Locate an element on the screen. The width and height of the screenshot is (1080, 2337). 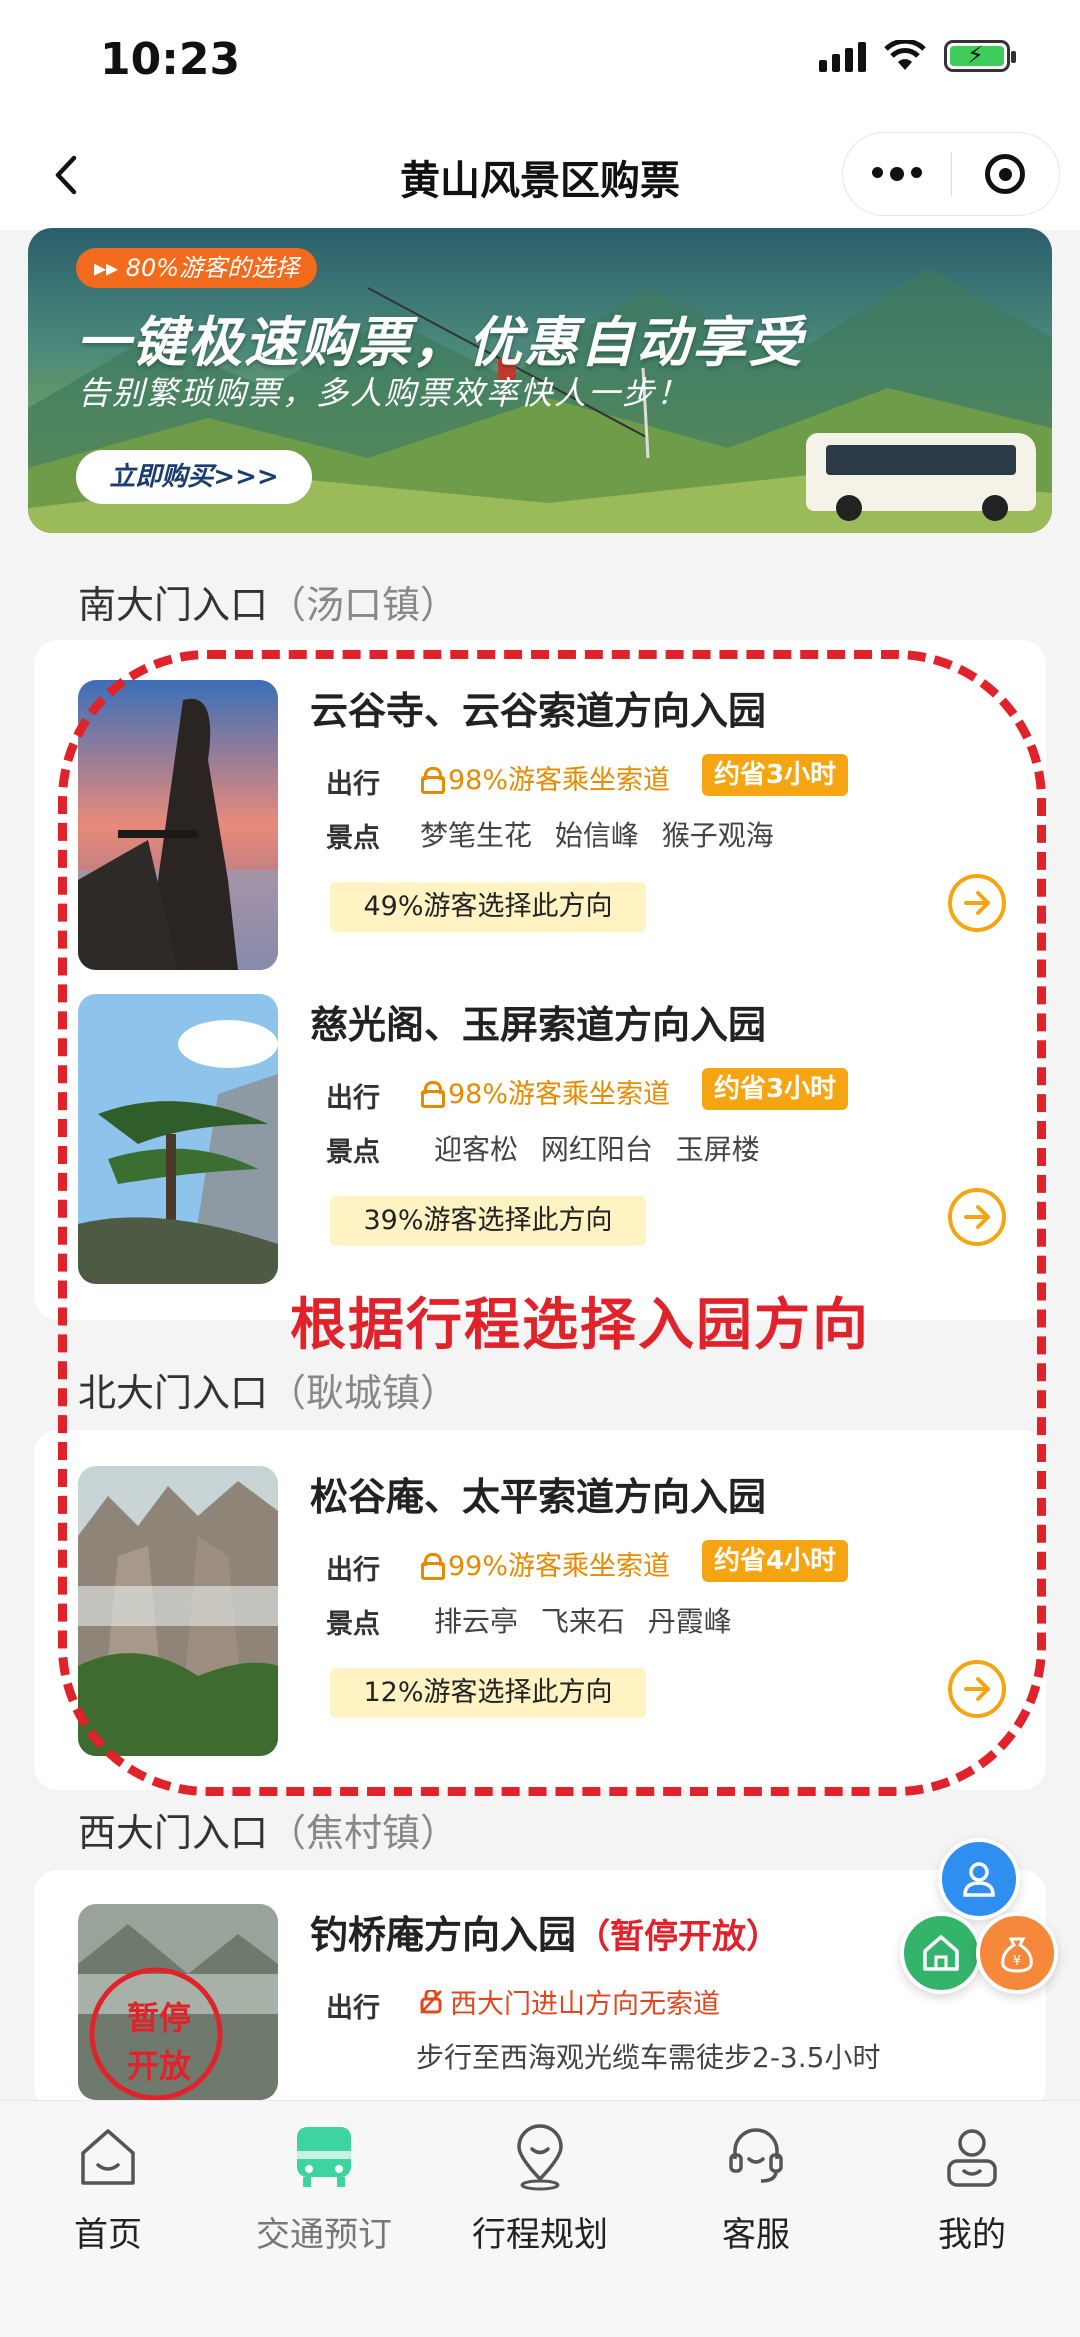
section-town: （焦村镇） is located at coordinates (363, 1833).